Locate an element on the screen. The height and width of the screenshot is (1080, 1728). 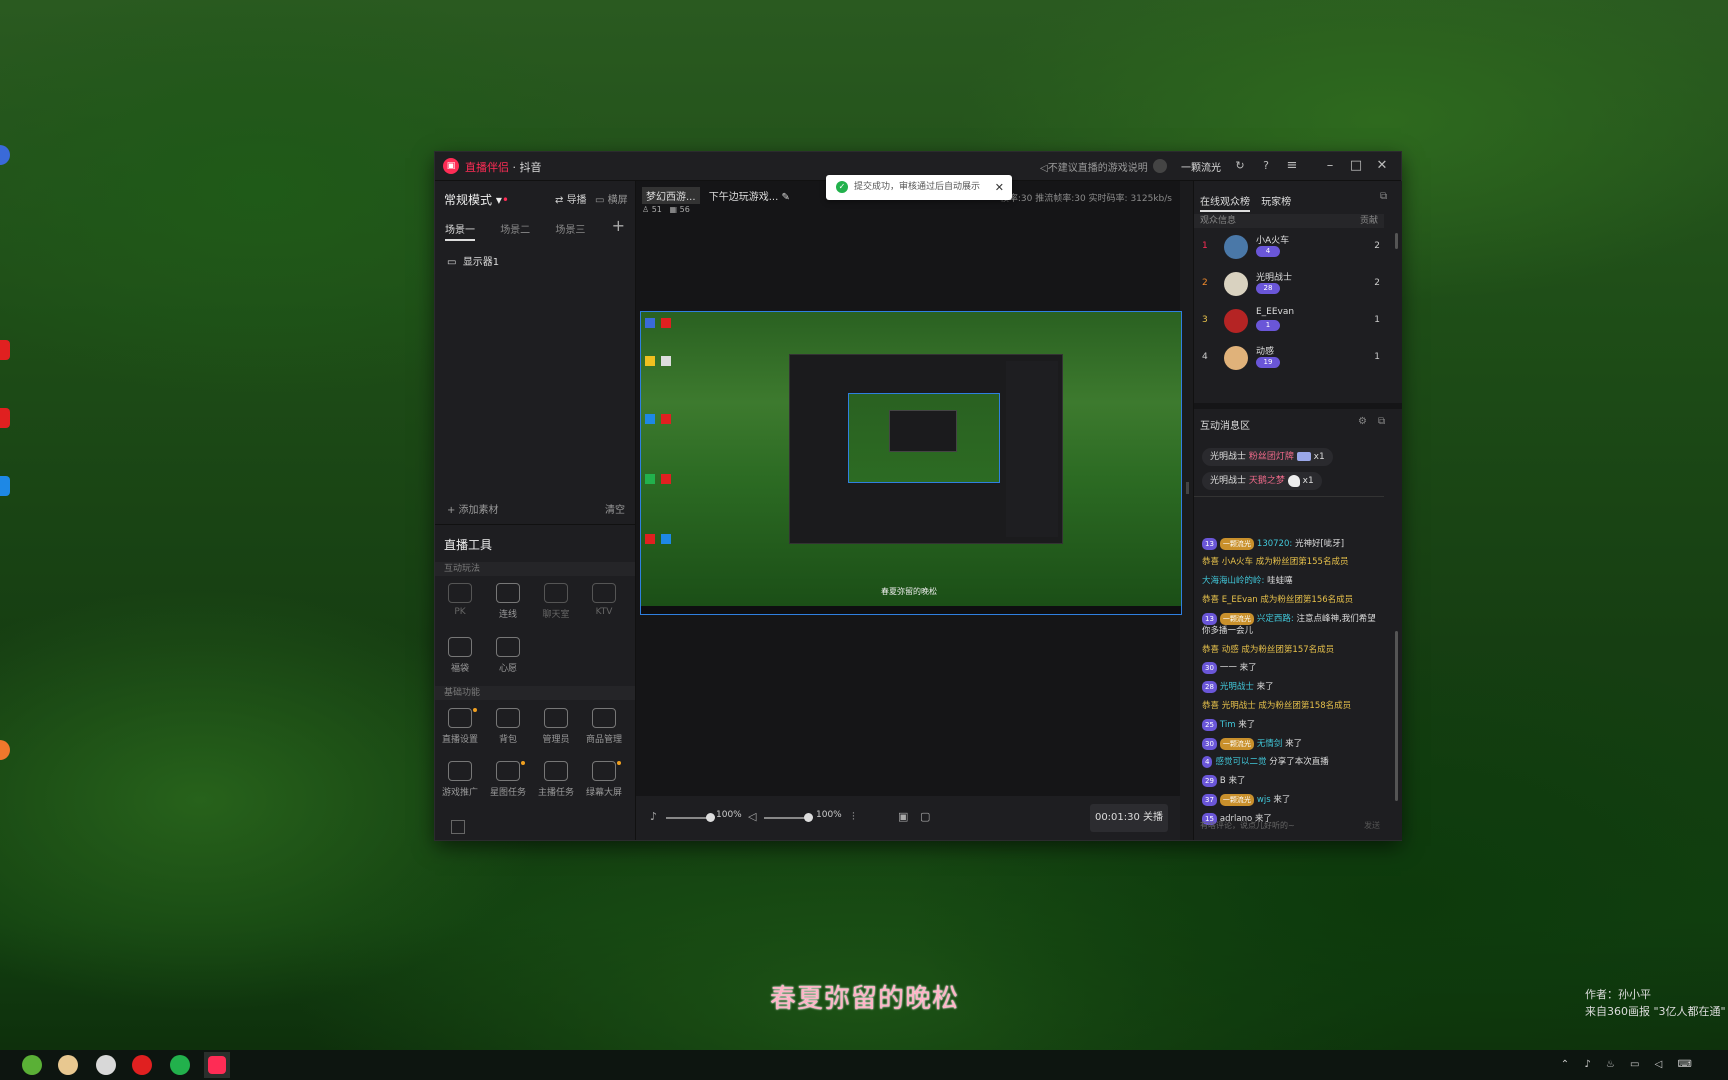
link-tool: 连线 is located at coordinates (508, 601).